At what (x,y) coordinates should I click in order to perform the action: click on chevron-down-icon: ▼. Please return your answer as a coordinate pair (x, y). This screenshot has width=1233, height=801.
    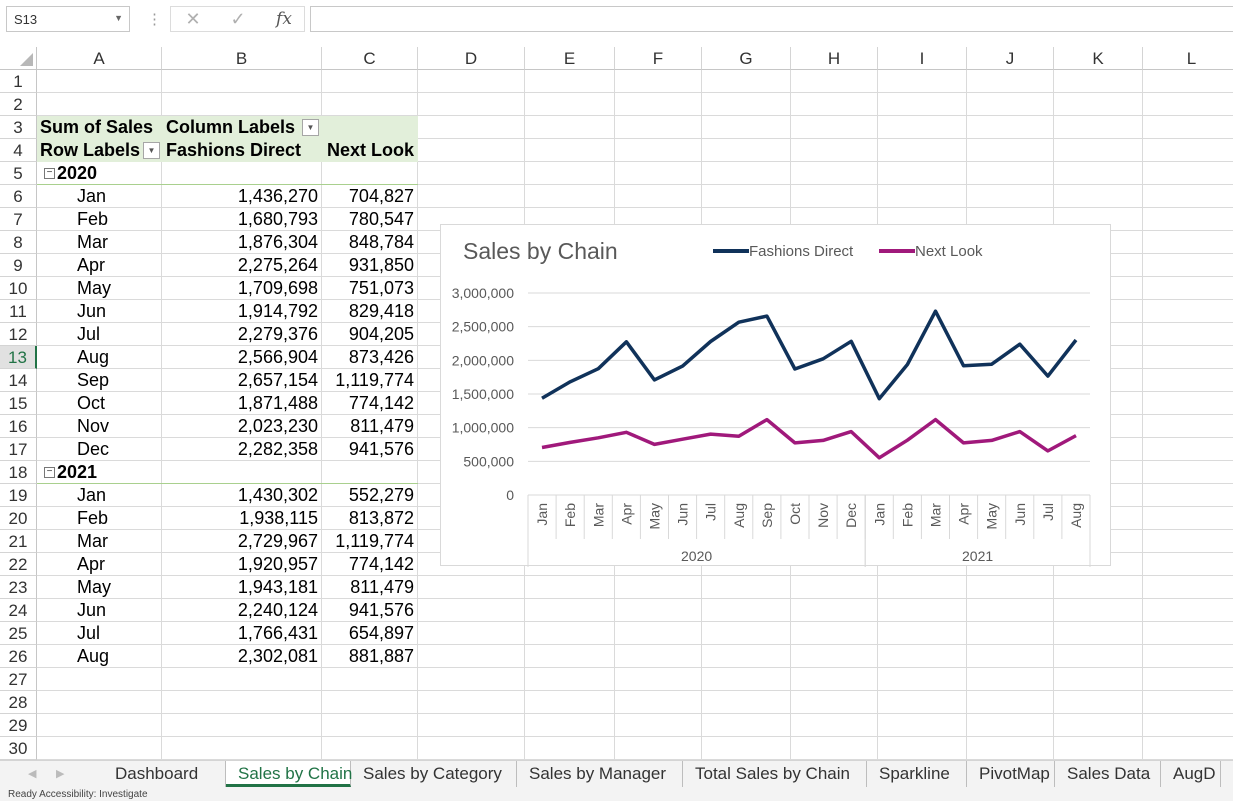
    Looking at the image, I should click on (118, 18).